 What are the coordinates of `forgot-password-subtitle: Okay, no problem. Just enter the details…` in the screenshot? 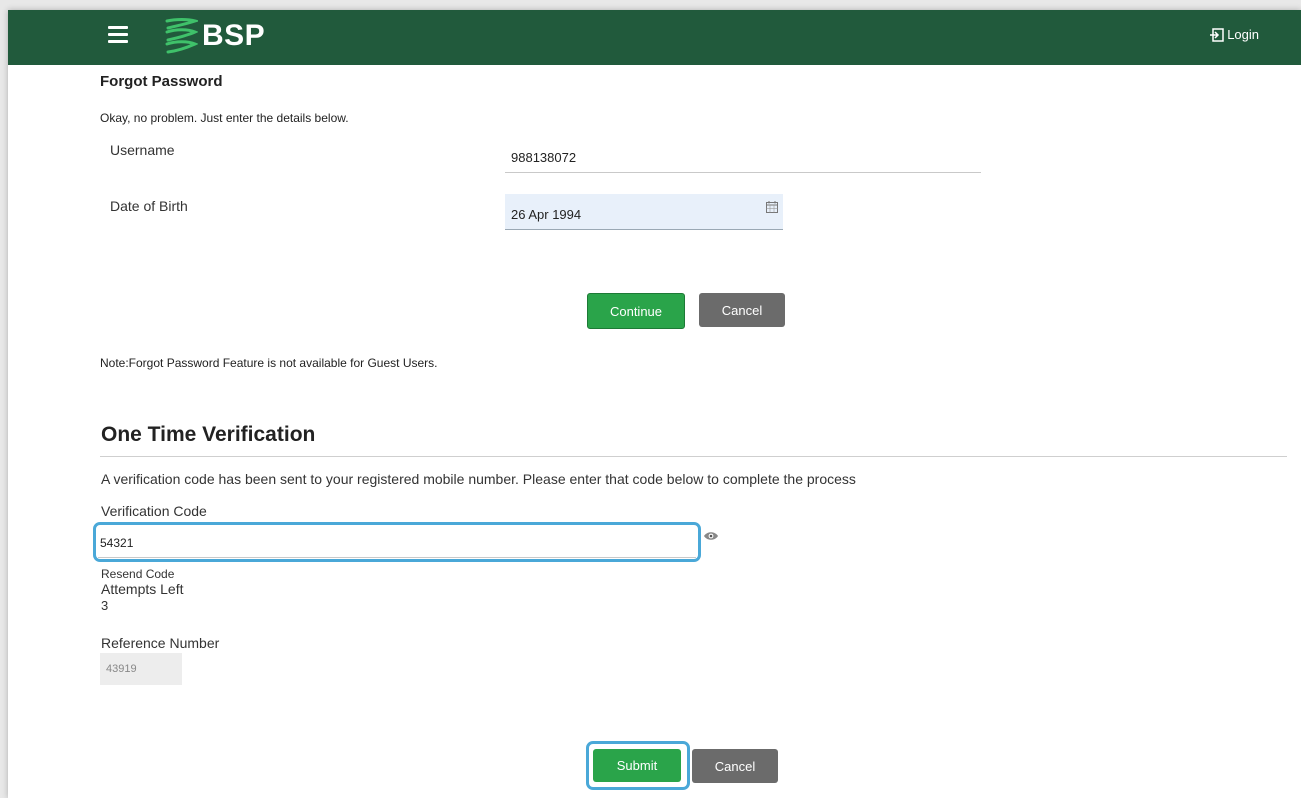 It's located at (224, 118).